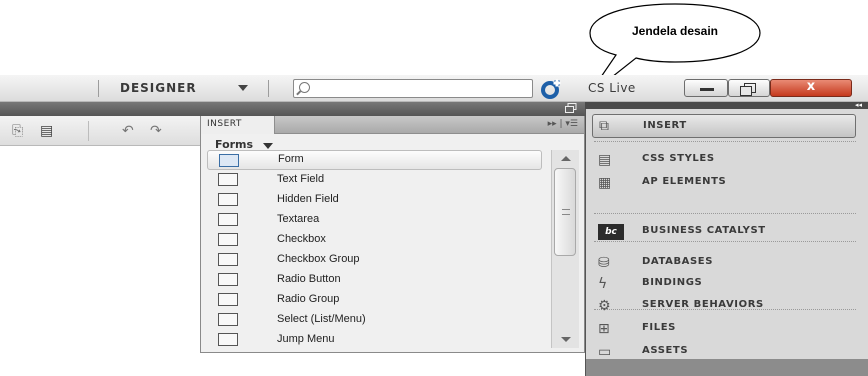  Describe the element at coordinates (604, 329) in the screenshot. I see `files-icon: ⊞` at that location.